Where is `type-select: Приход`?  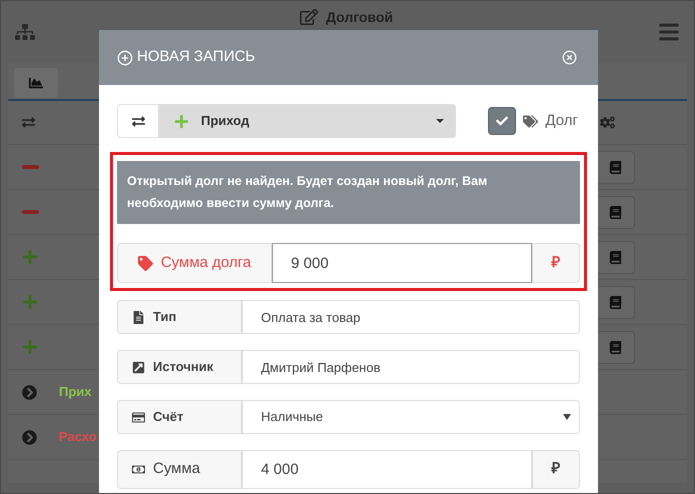 type-select: Приход is located at coordinates (307, 121).